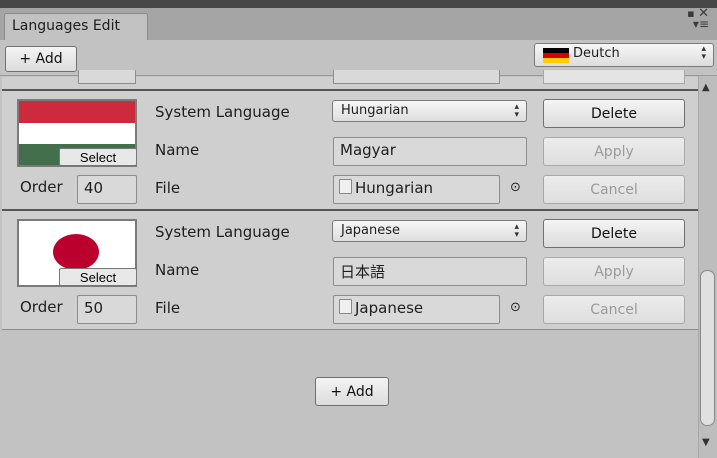  I want to click on scrollbar-thumb, so click(707, 348).